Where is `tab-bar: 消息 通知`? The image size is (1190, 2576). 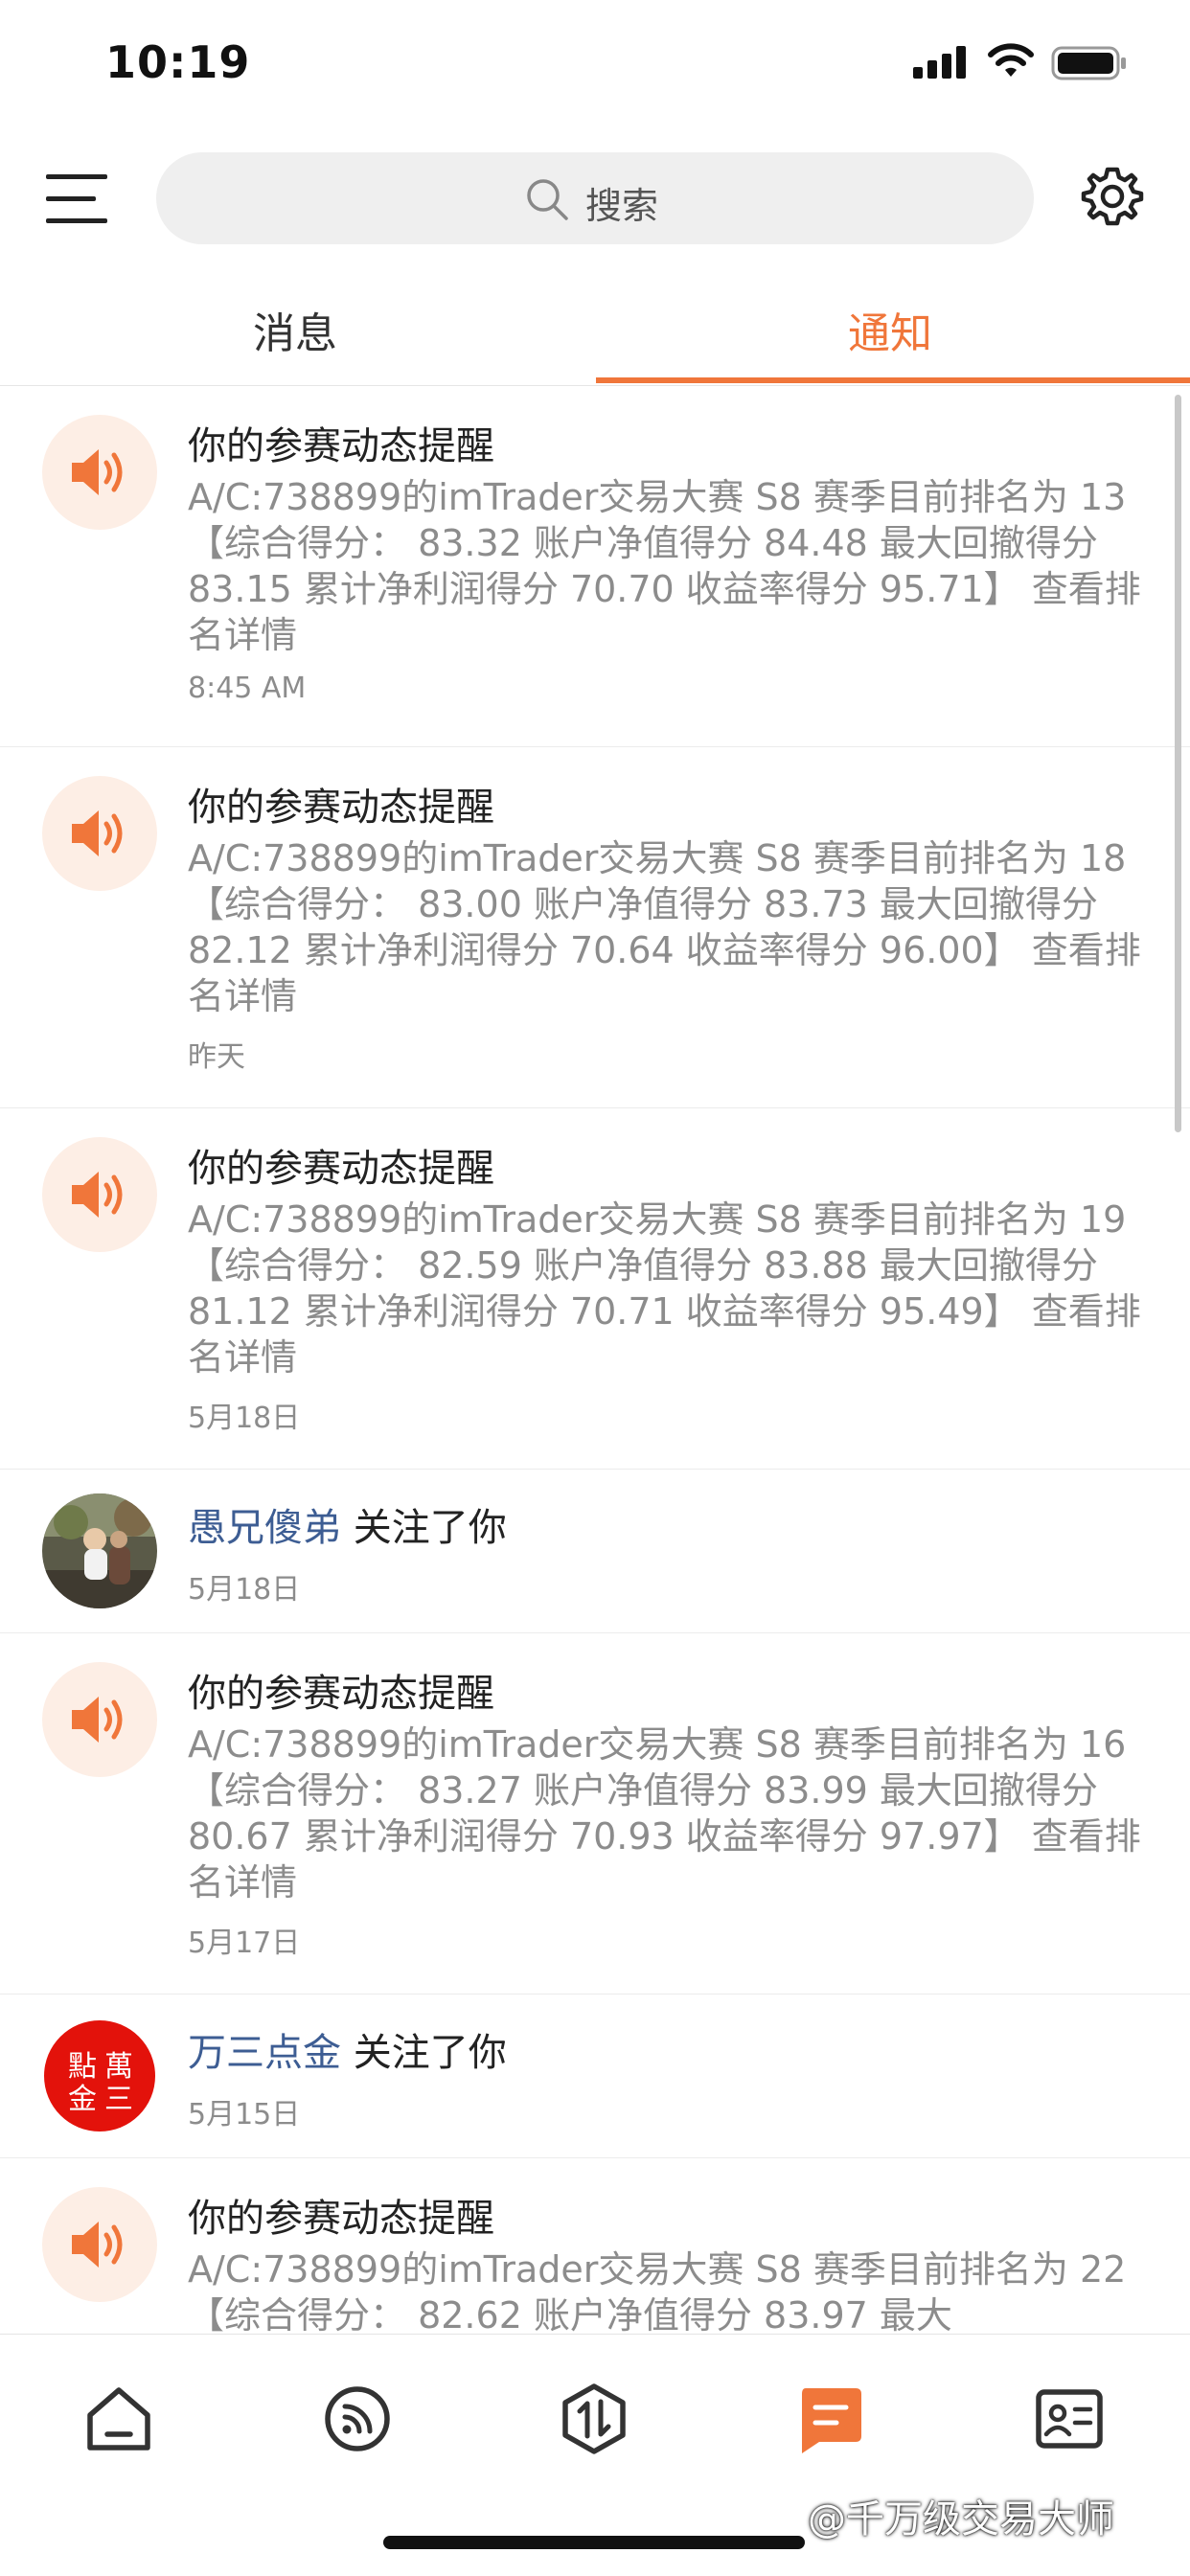
tab-bar: 消息 通知 is located at coordinates (595, 332).